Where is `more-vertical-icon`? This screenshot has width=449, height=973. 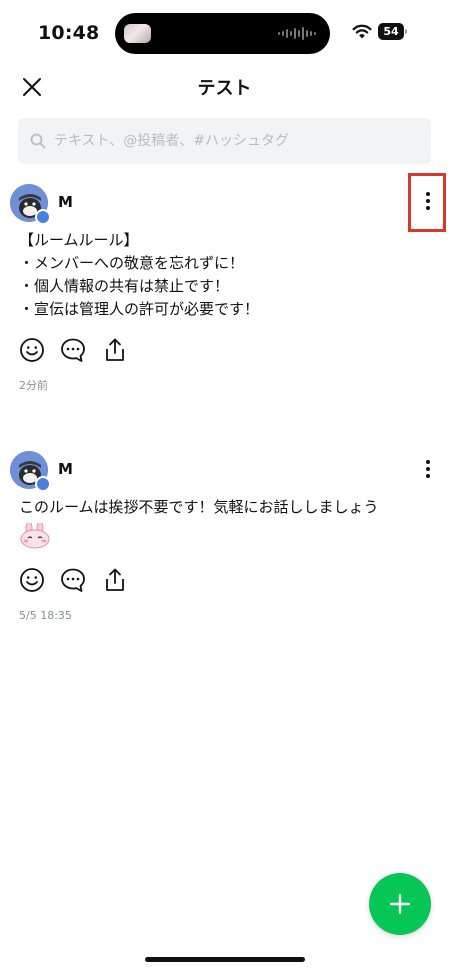
more-vertical-icon is located at coordinates (428, 469).